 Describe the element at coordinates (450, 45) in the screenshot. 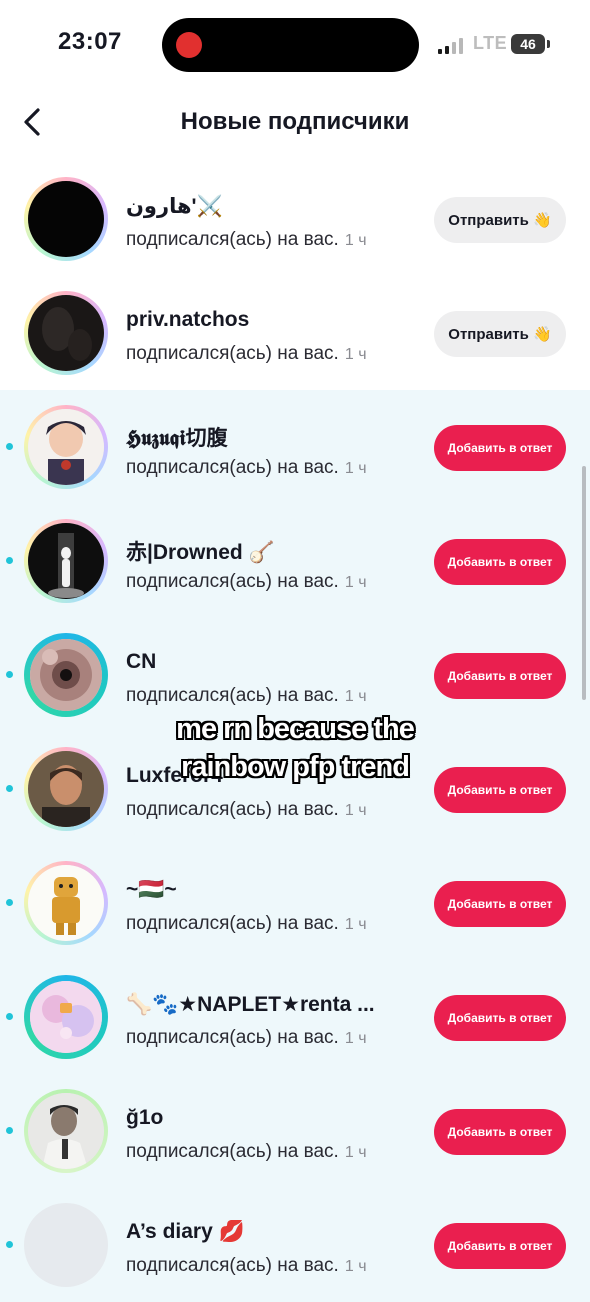

I see `signal-strength-icon` at that location.